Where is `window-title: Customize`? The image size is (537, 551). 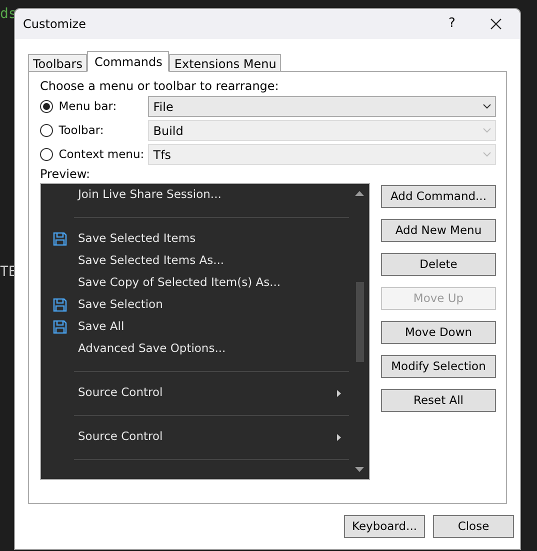 window-title: Customize is located at coordinates (55, 24).